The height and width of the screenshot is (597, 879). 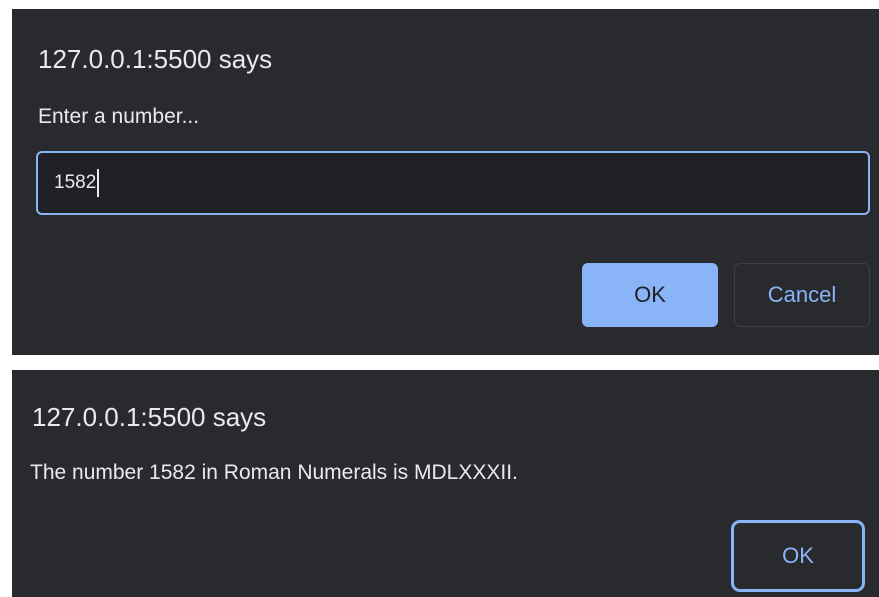 I want to click on text-caret, so click(x=98, y=183).